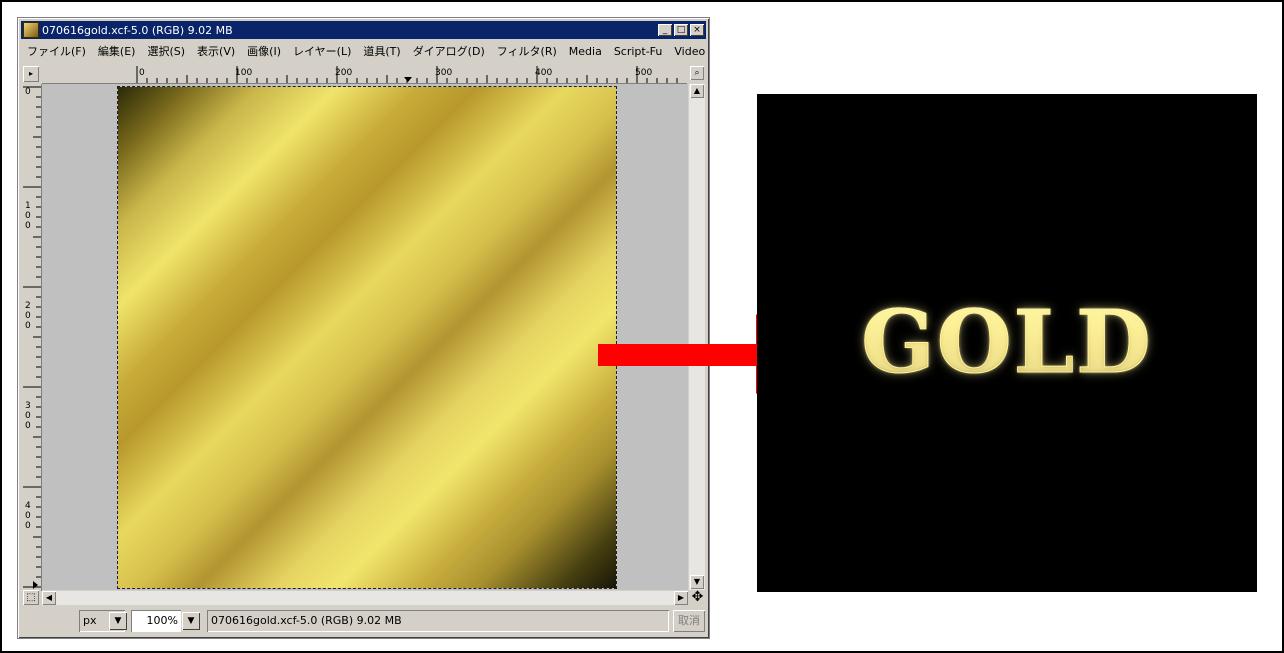 The height and width of the screenshot is (653, 1284). Describe the element at coordinates (322, 51) in the screenshot. I see `menu-layer: レイヤー(L)` at that location.